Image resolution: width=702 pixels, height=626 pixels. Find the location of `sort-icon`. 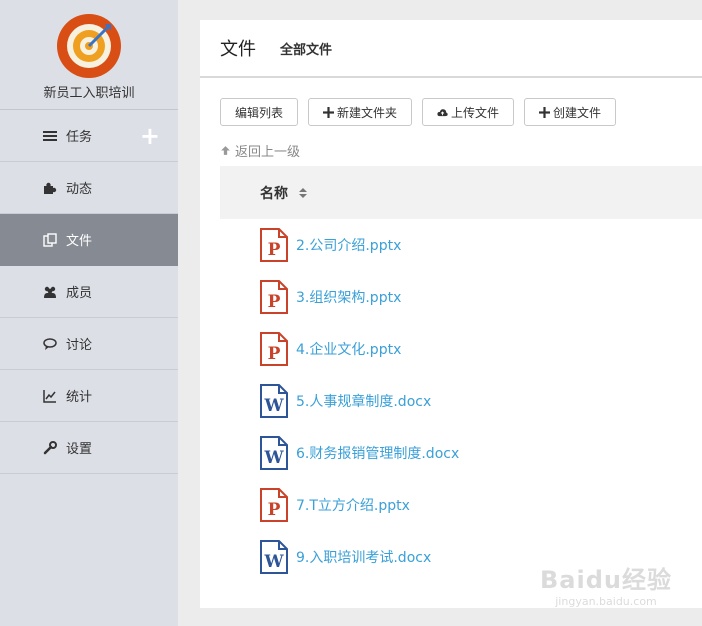

sort-icon is located at coordinates (303, 193).